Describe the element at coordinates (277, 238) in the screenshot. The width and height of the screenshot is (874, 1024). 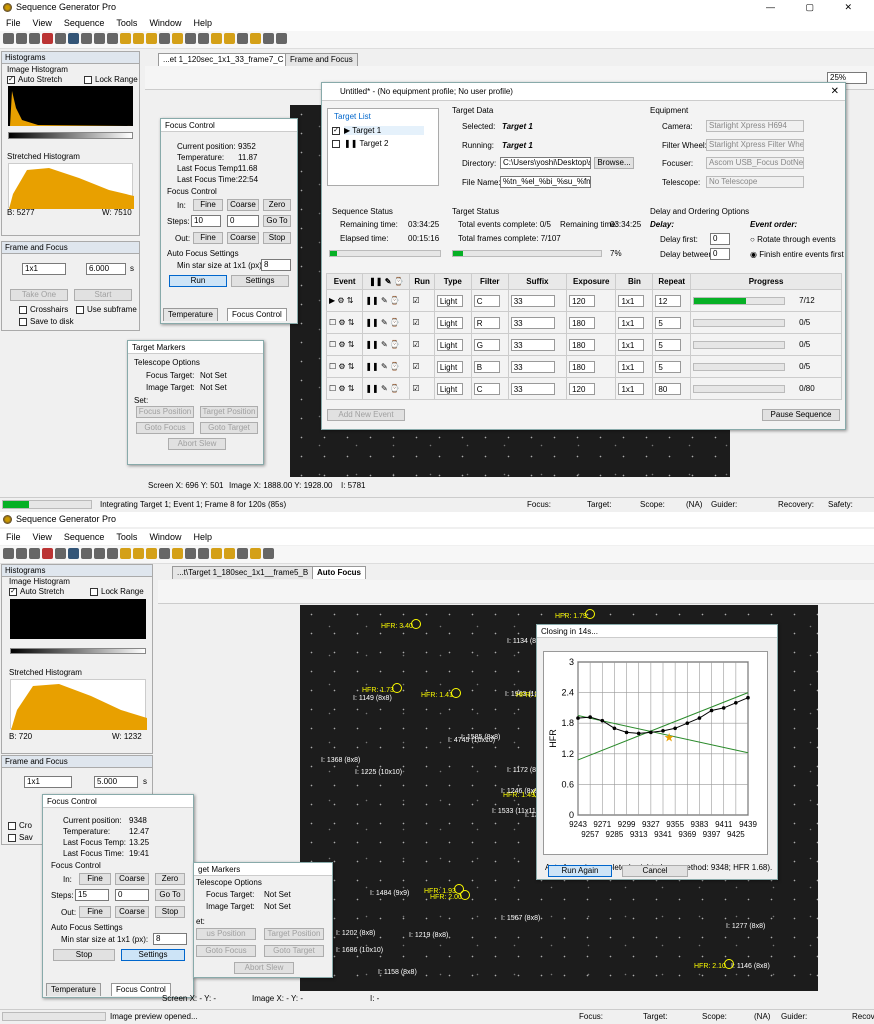
I see `stop-button: Stop` at that location.